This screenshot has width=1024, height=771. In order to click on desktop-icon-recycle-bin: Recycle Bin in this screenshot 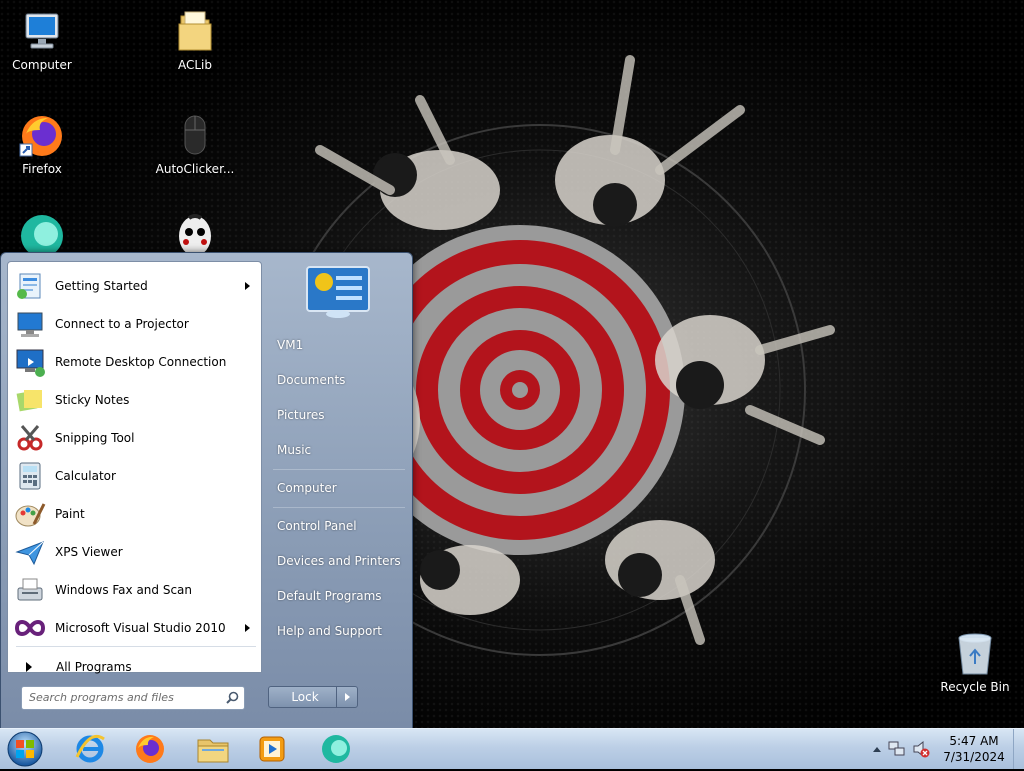, I will do `click(975, 662)`.